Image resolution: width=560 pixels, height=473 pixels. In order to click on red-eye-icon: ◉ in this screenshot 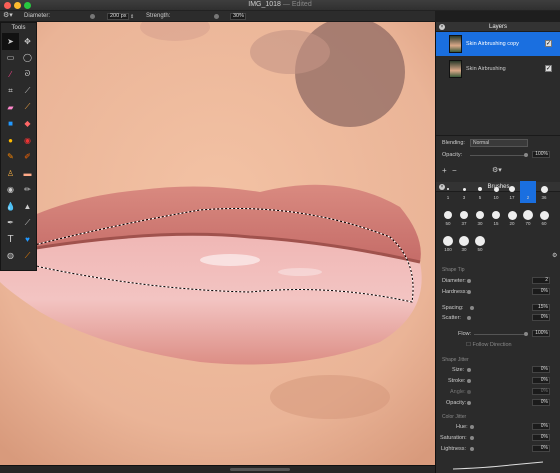, I will do `click(10, 190)`.